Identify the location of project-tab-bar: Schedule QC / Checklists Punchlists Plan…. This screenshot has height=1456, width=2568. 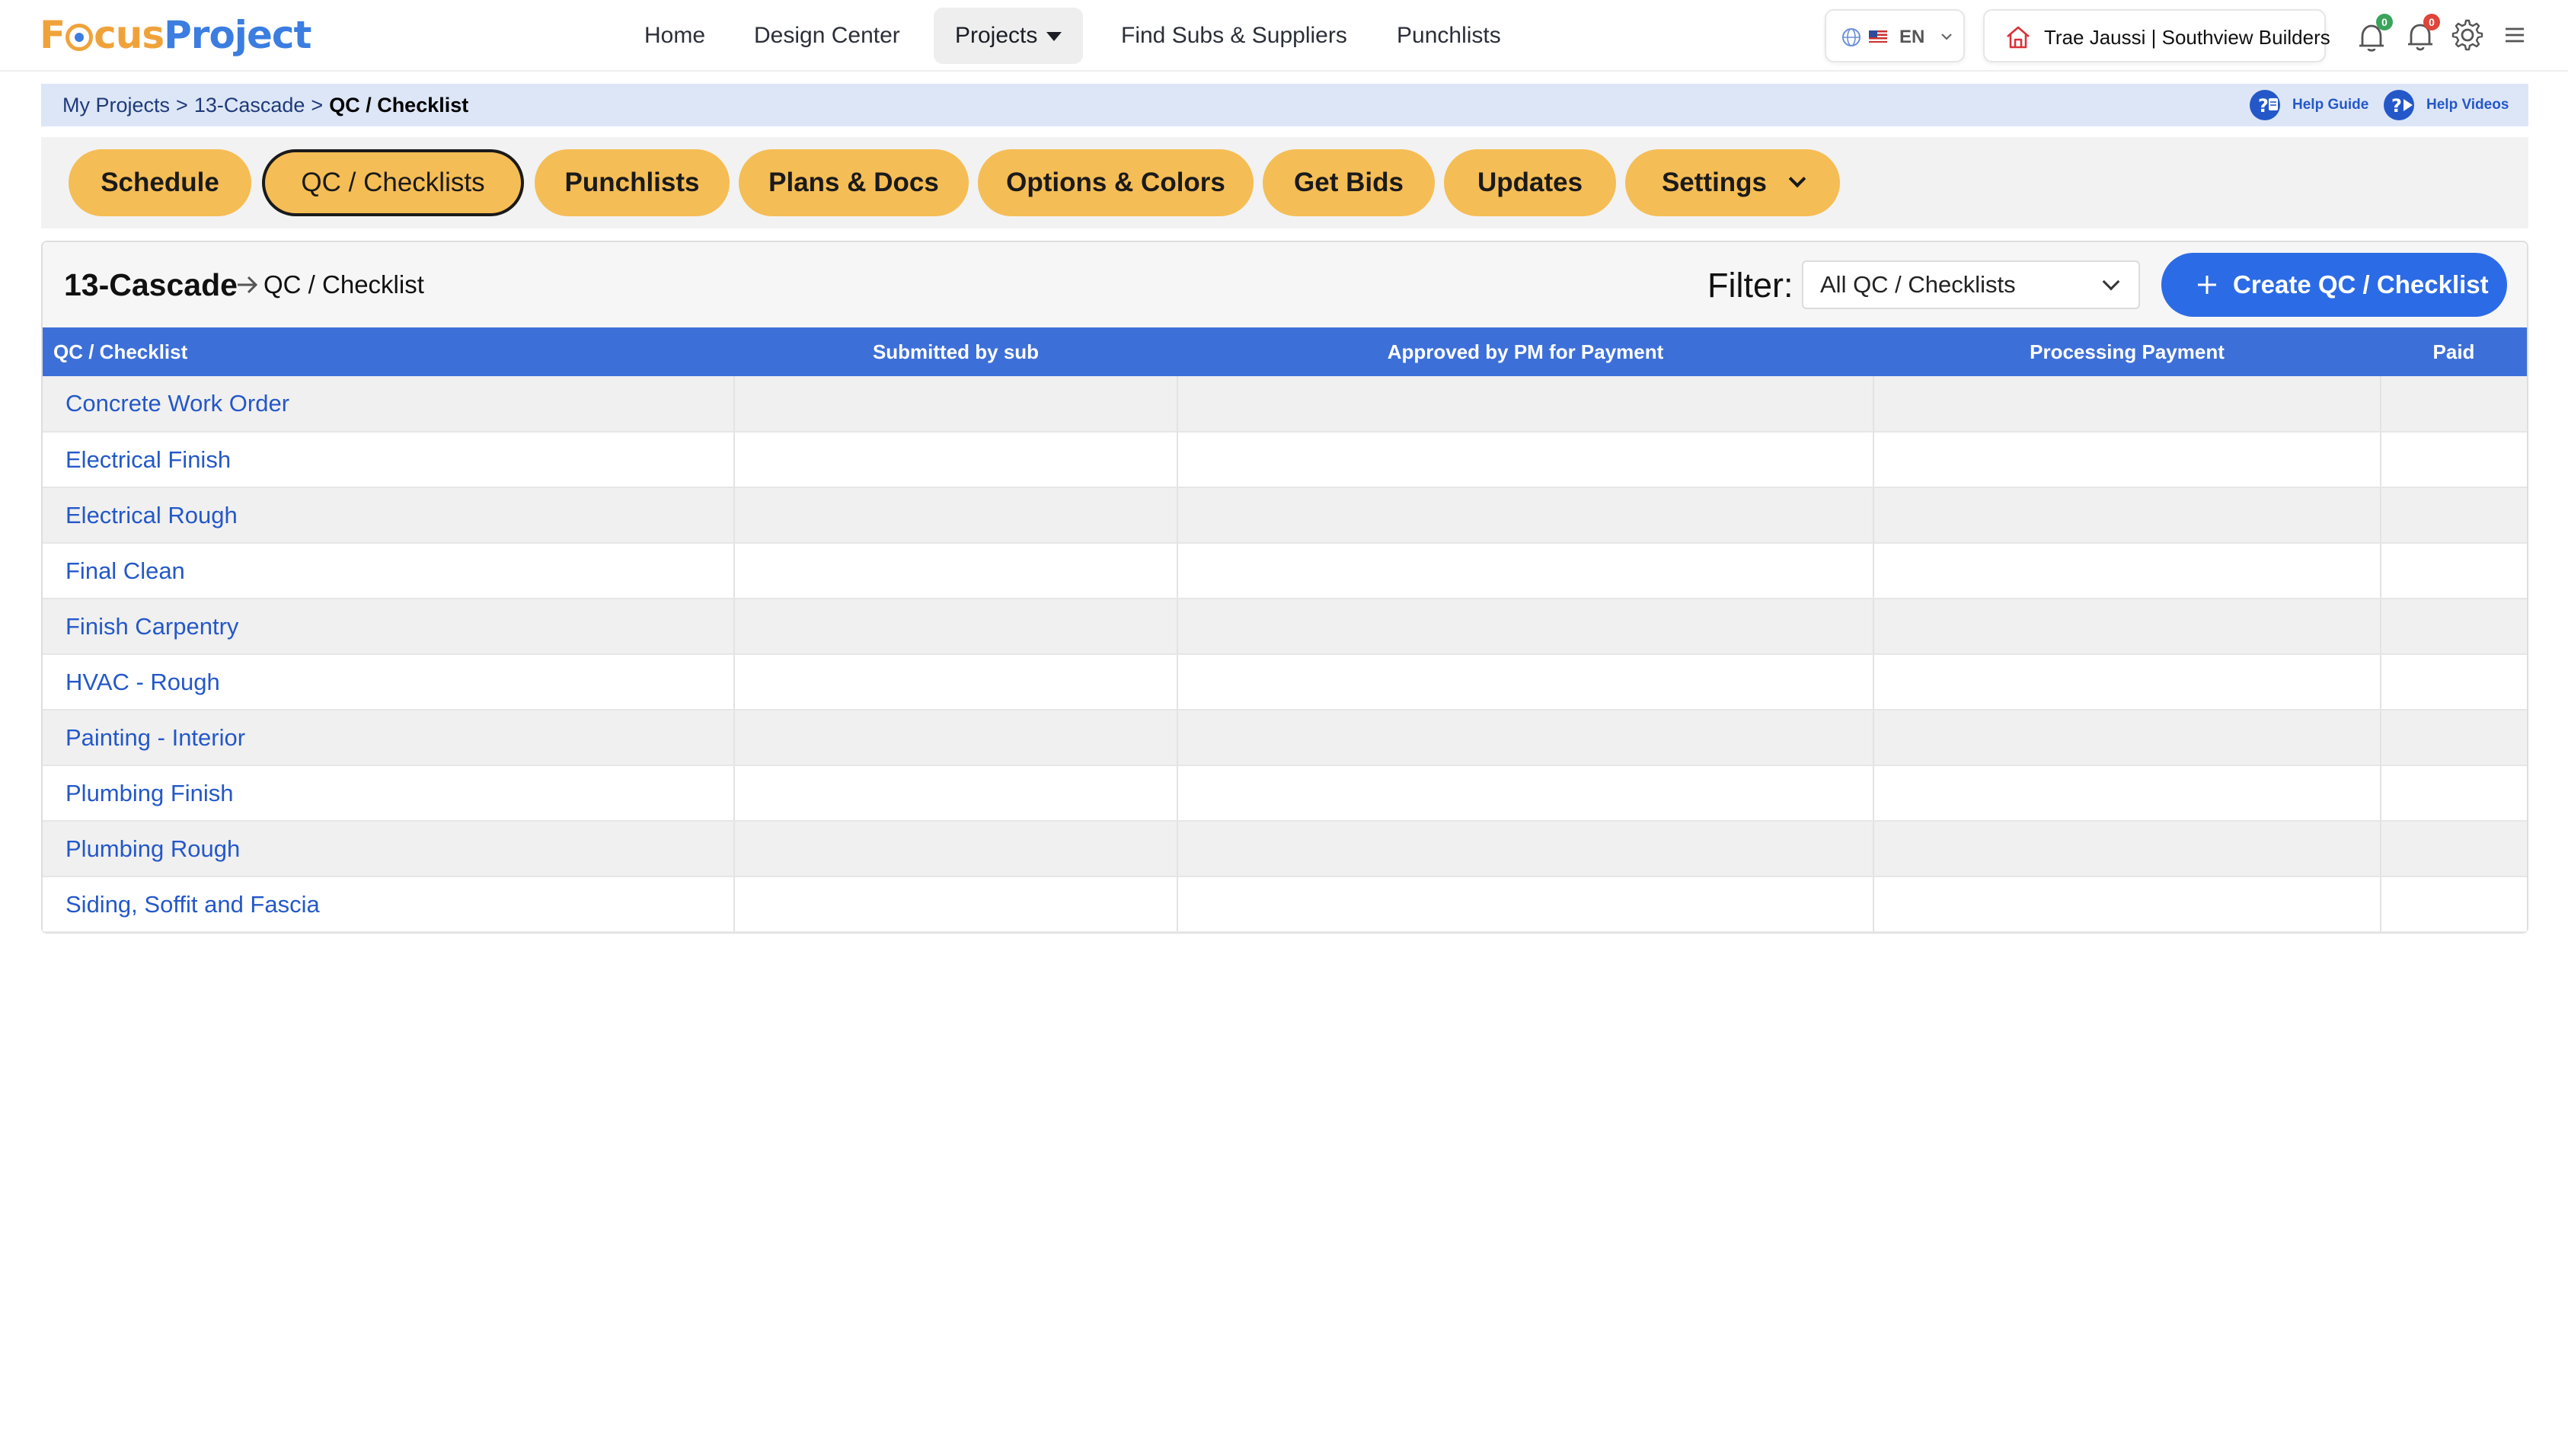
(1284, 182).